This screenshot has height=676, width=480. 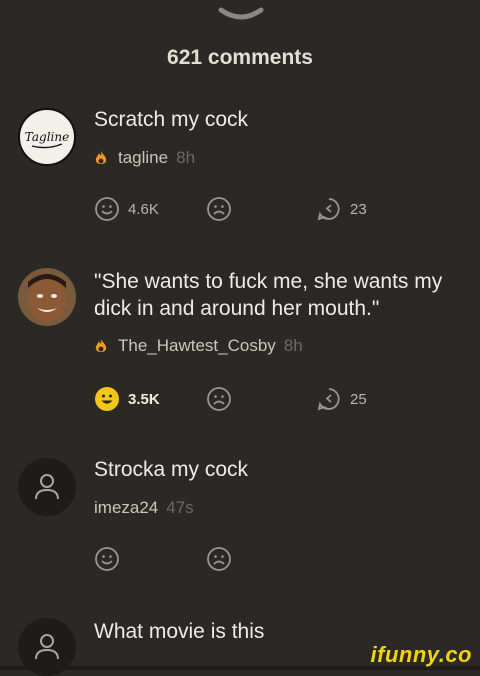 I want to click on svg-text: Tagline, so click(x=47, y=137).